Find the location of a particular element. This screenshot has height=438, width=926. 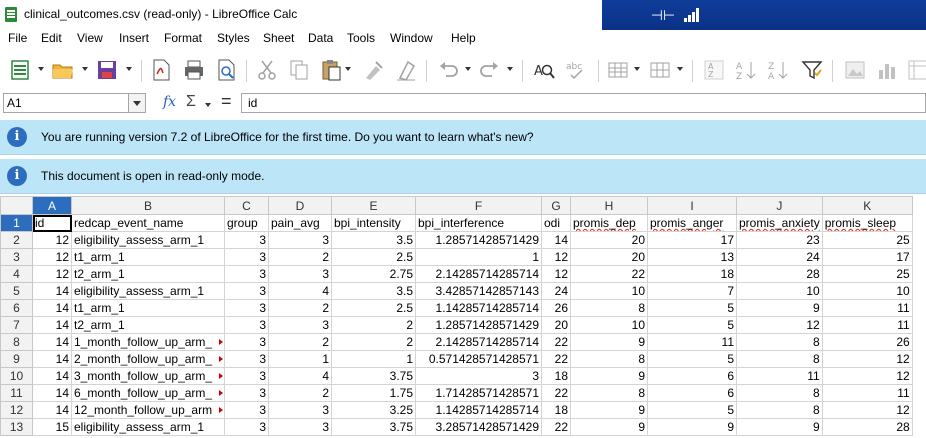

cell: 1_month_follow_up_arm_ is located at coordinates (148, 342).